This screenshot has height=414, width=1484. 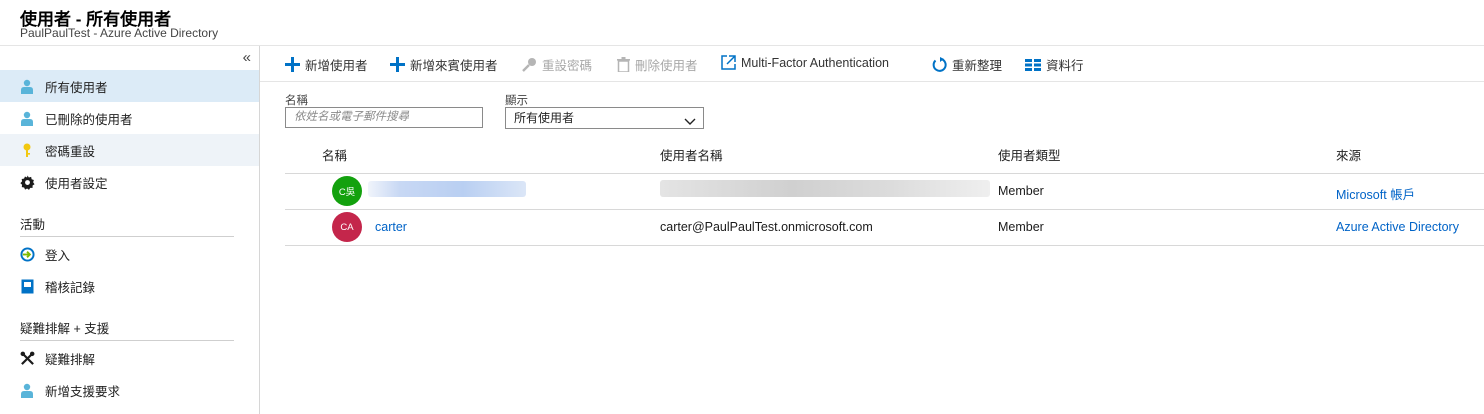 What do you see at coordinates (691, 154) in the screenshot?
I see `column-header-username: 使用者名稱` at bounding box center [691, 154].